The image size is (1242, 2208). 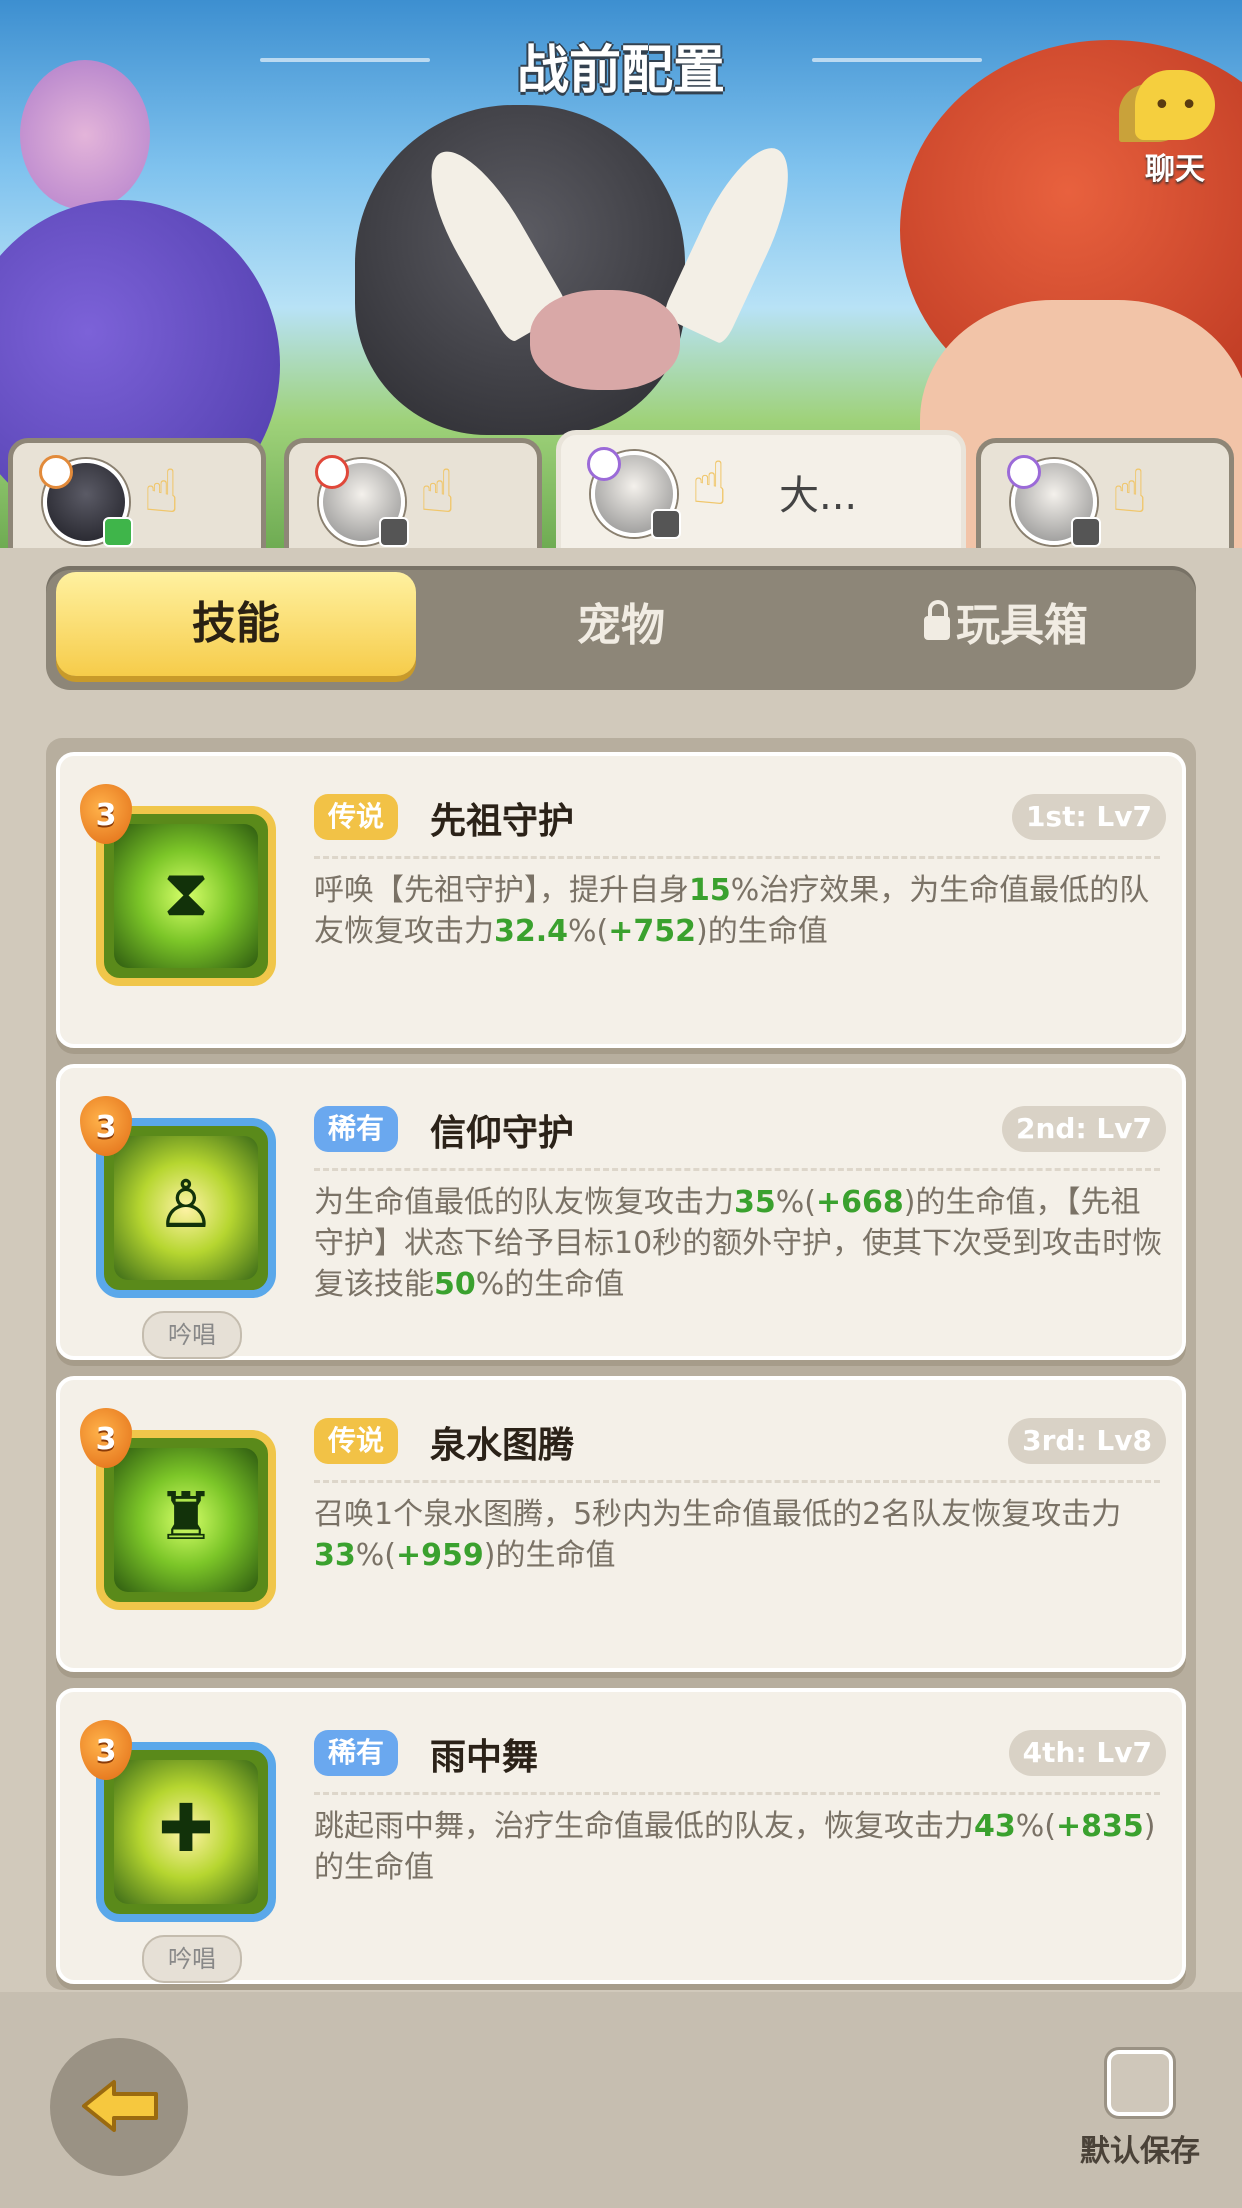 What do you see at coordinates (502, 1133) in the screenshot?
I see `skill-name: 信仰守护` at bounding box center [502, 1133].